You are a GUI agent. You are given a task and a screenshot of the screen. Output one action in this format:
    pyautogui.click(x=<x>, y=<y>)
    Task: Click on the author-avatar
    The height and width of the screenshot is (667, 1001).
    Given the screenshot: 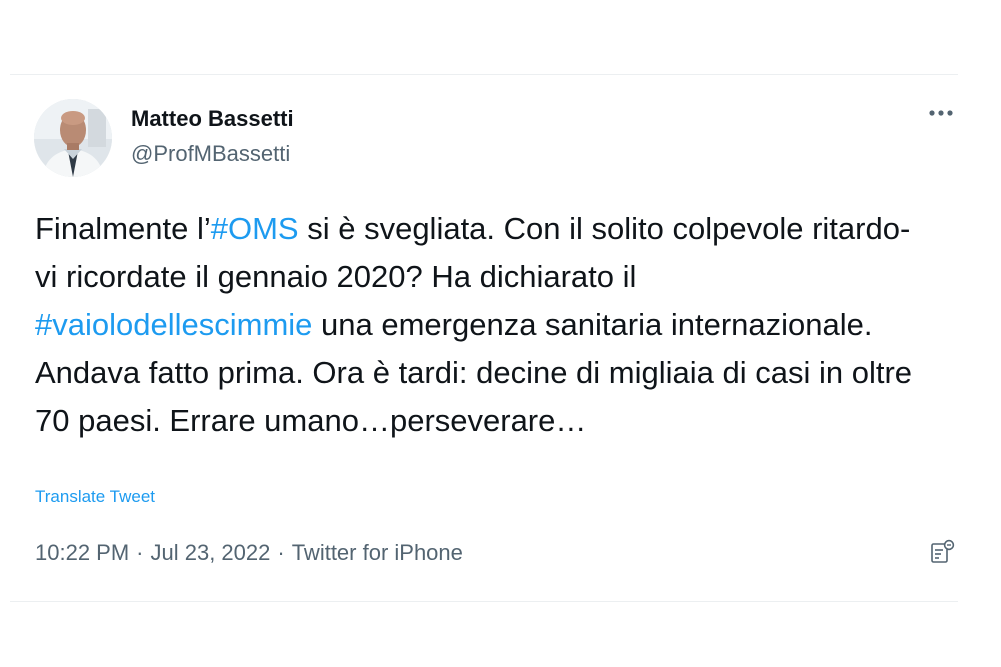 What is the action you would take?
    pyautogui.click(x=73, y=138)
    